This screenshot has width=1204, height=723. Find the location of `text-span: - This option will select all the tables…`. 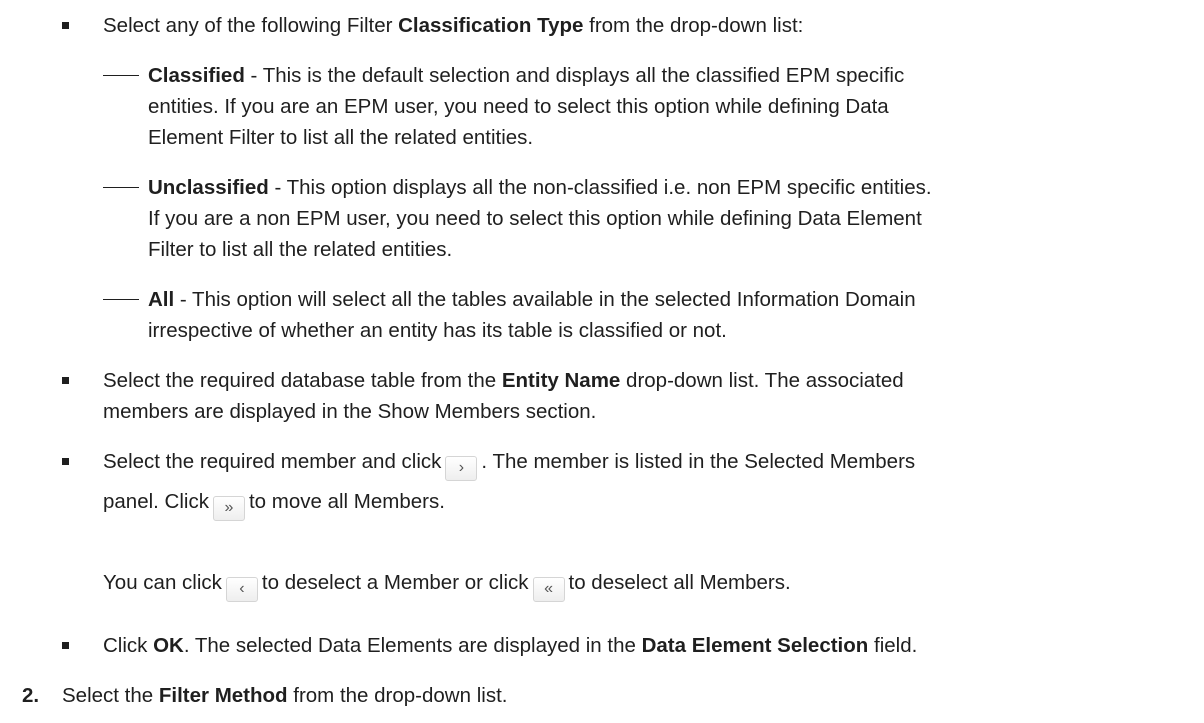

text-span: - This option will select all the tables… is located at coordinates (545, 299).